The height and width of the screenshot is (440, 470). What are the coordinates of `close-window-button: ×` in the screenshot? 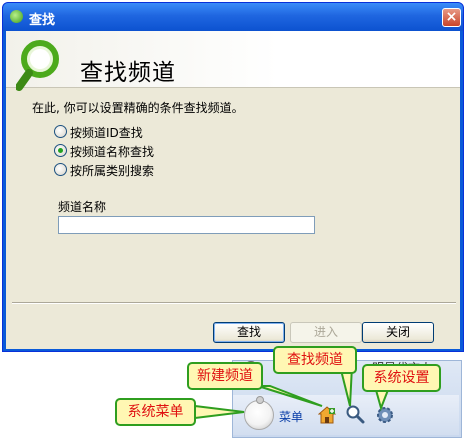 It's located at (451, 17).